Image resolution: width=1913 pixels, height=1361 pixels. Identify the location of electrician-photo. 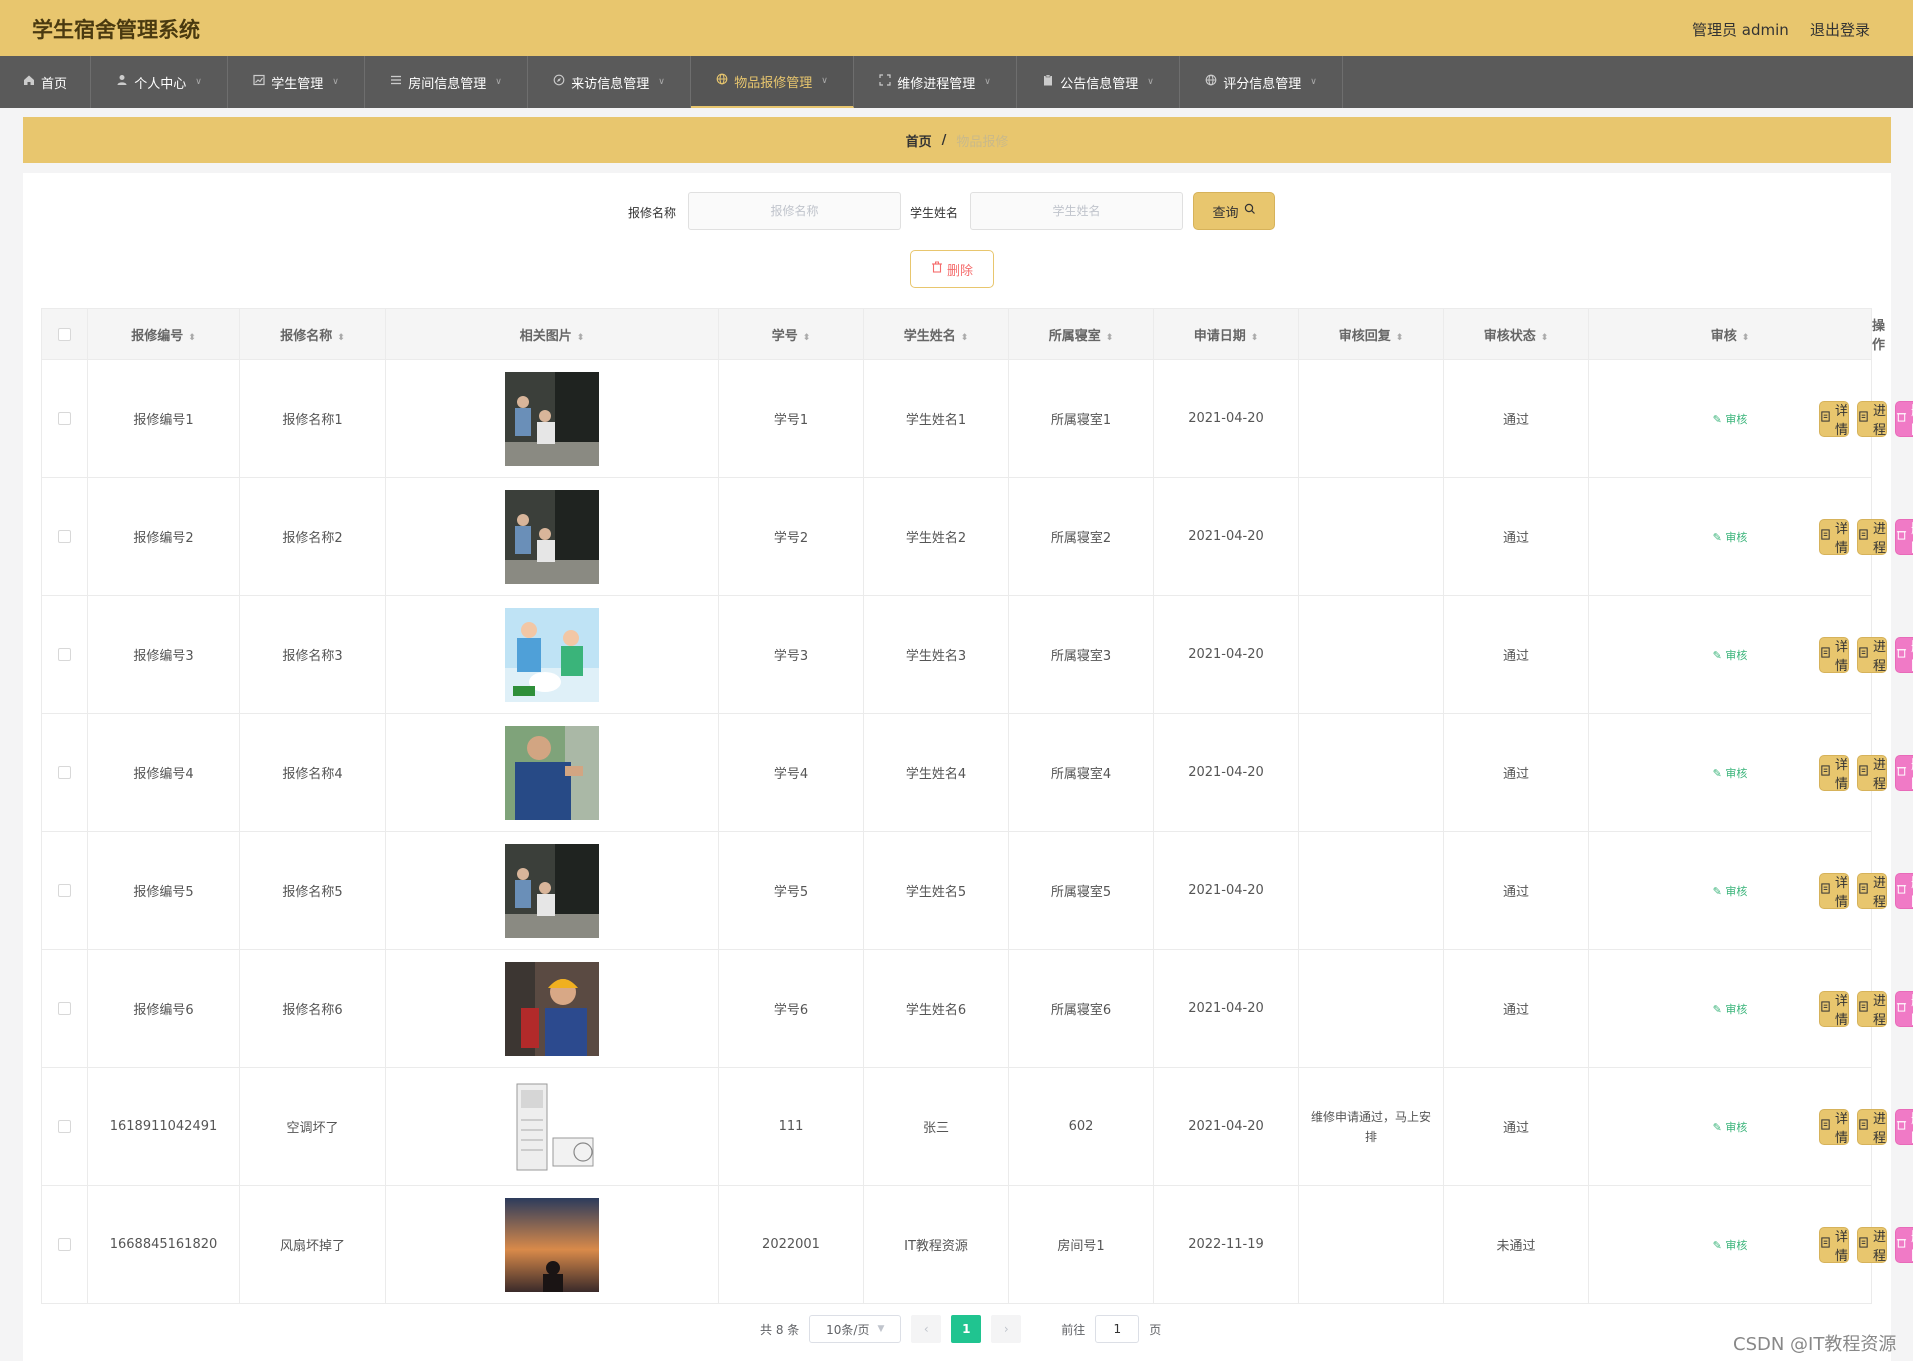
(552, 772).